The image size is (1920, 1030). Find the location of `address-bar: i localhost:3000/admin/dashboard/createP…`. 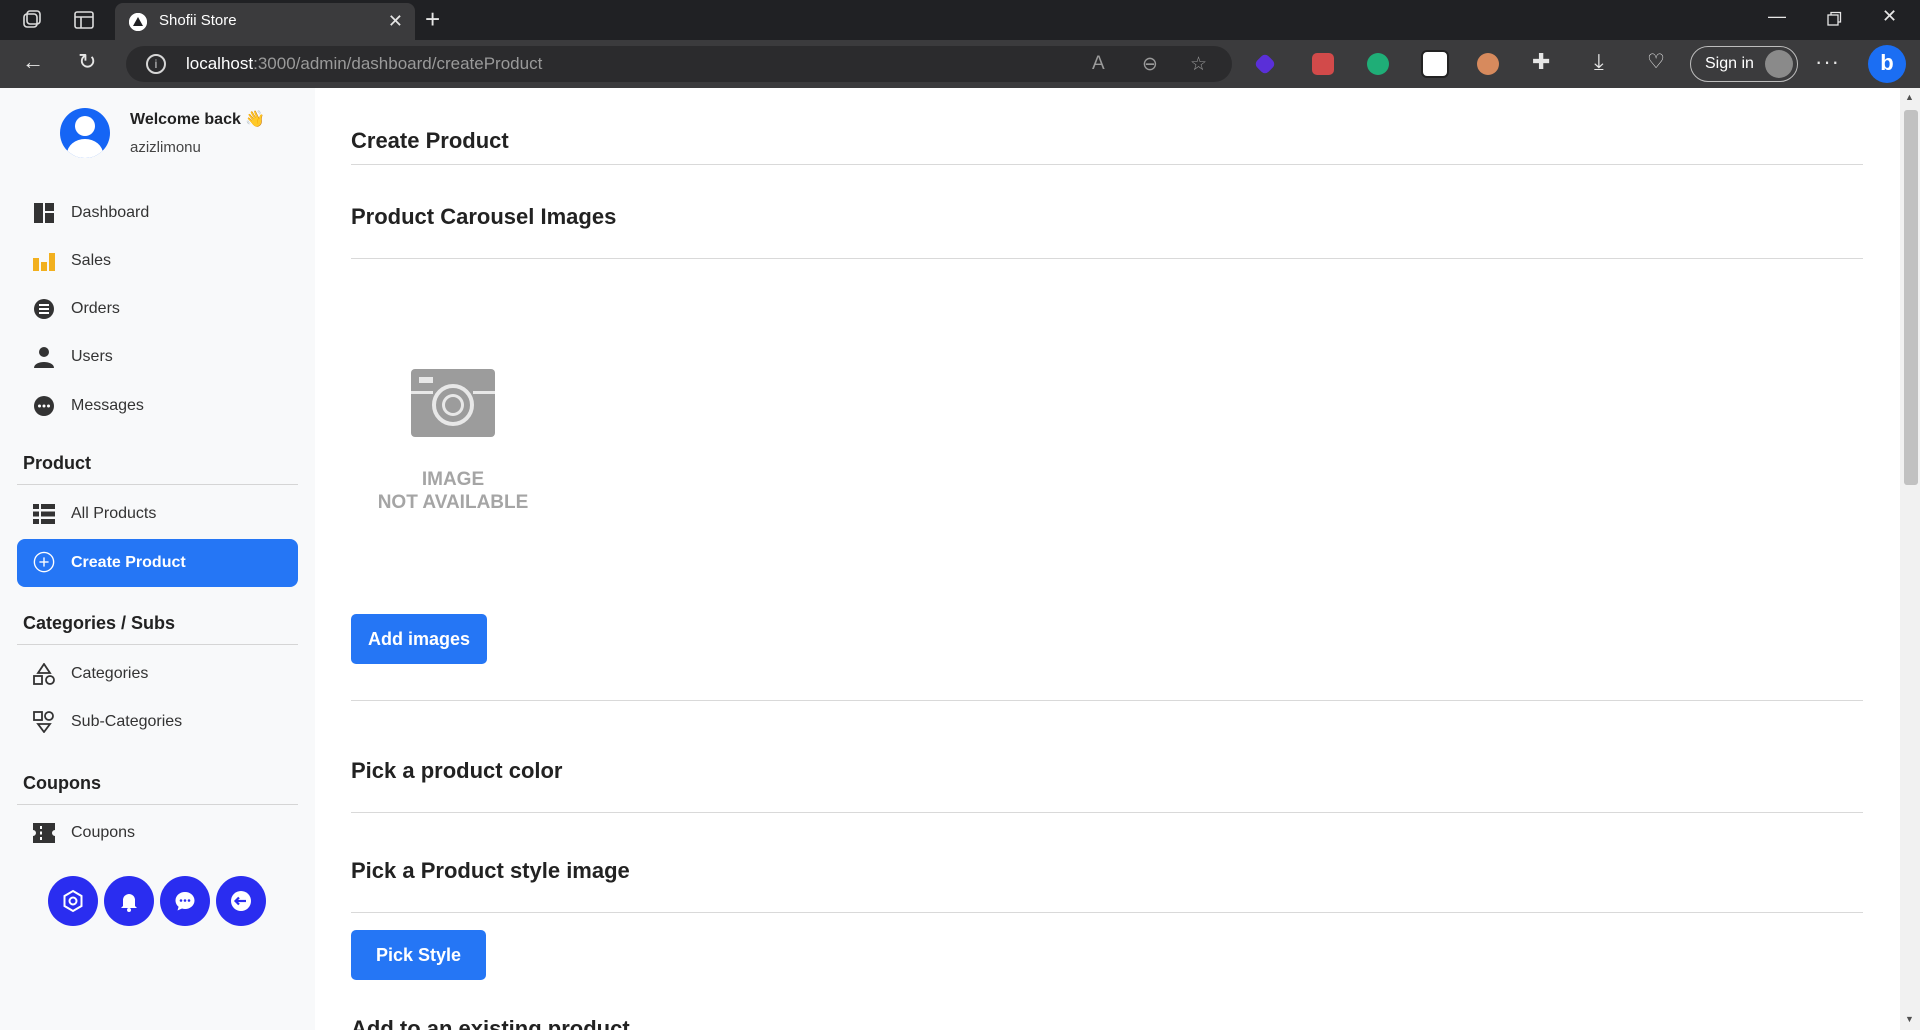

address-bar: i localhost:3000/admin/dashboard/createP… is located at coordinates (679, 64).